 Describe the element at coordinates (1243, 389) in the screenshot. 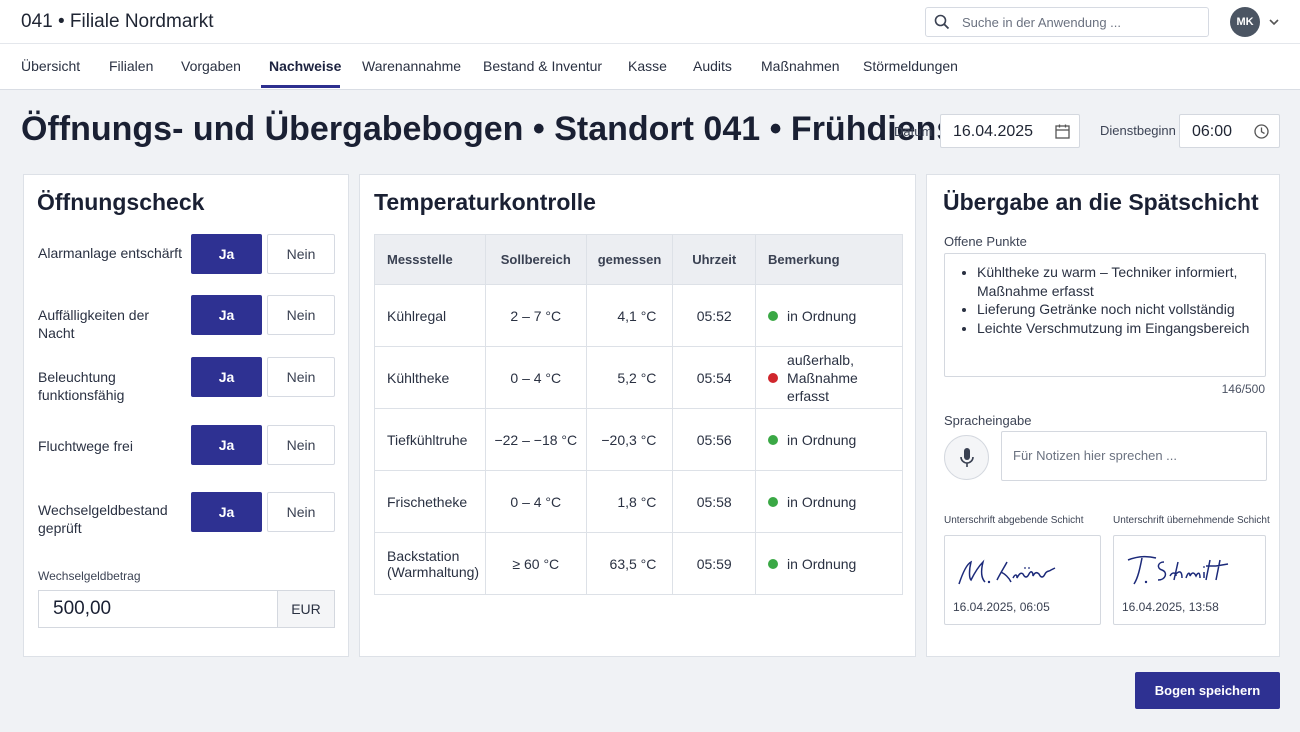

I see `character-counter: 146/500` at that location.